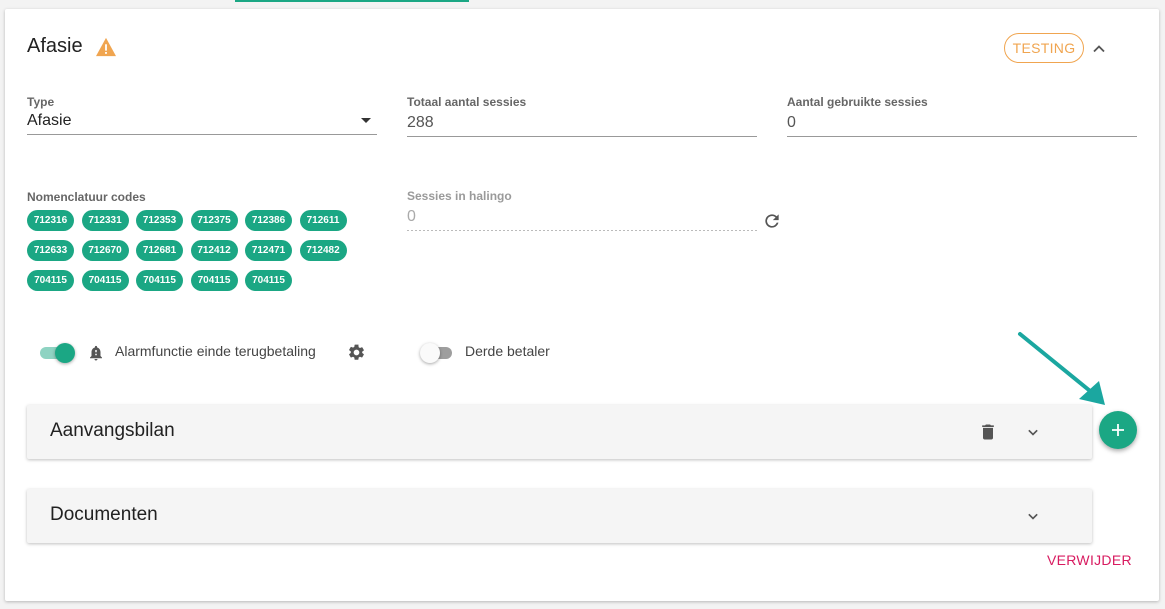 This screenshot has width=1165, height=609. I want to click on delete-button: VERWIJDER, so click(1089, 560).